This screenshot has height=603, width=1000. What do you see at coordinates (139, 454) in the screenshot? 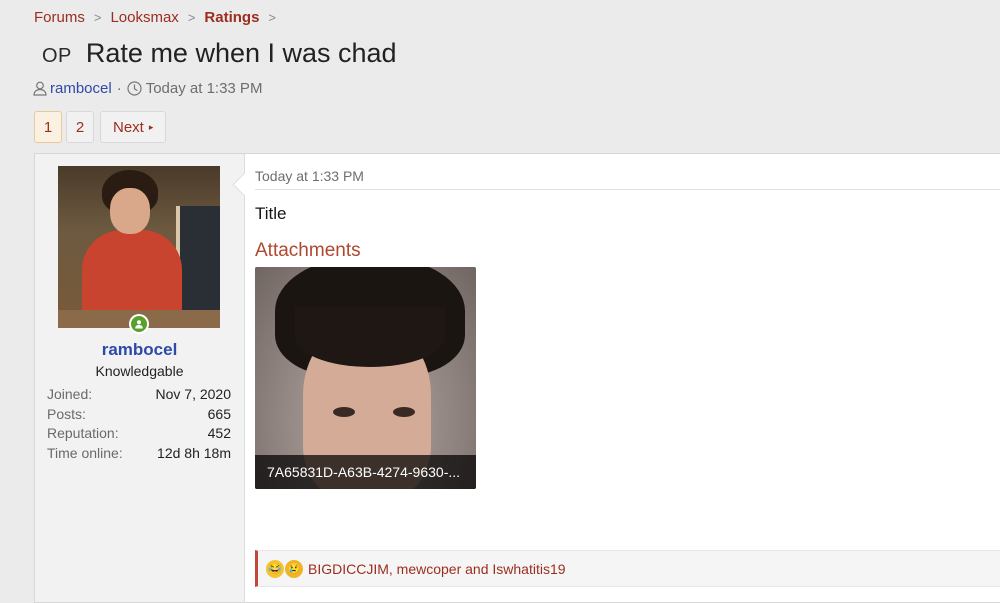
I see `stat-time-online: Time online: 12d 8h 18m` at bounding box center [139, 454].